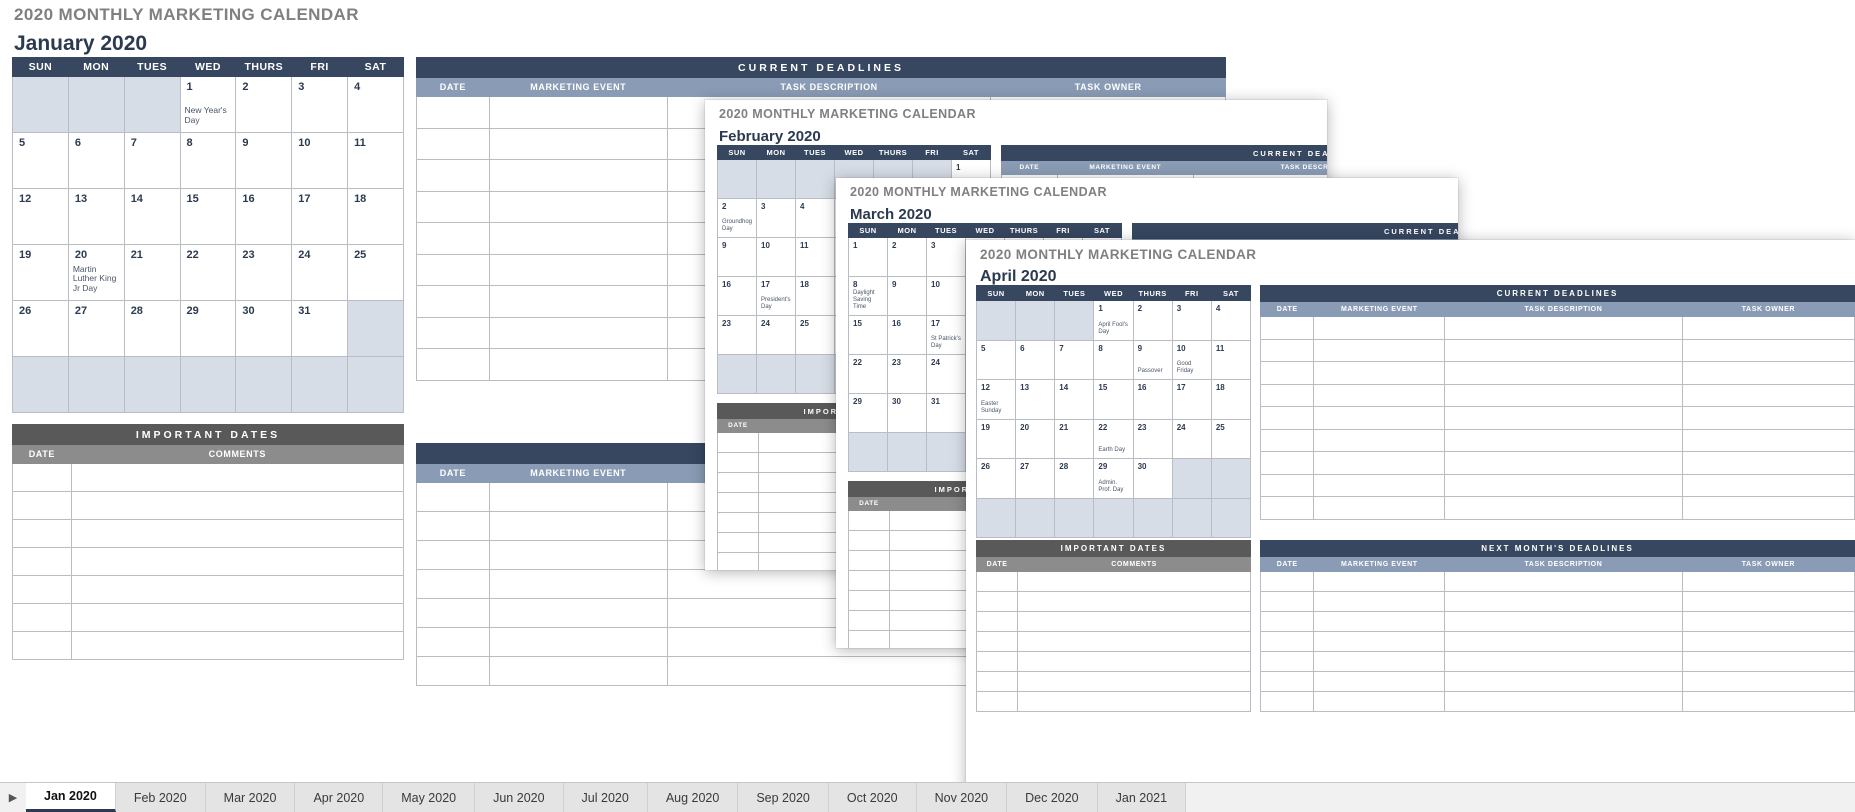 The width and height of the screenshot is (1855, 812). Describe the element at coordinates (1052, 797) in the screenshot. I see `sheet-tab-dec-2020: Dec 2020` at that location.